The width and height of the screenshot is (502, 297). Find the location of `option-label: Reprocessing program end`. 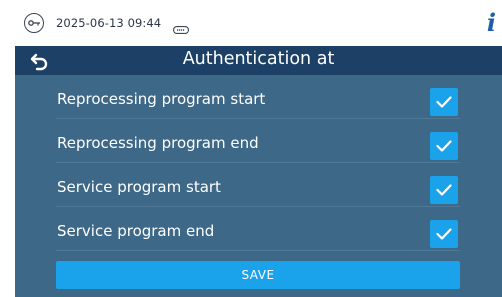

option-label: Reprocessing program end is located at coordinates (158, 143).